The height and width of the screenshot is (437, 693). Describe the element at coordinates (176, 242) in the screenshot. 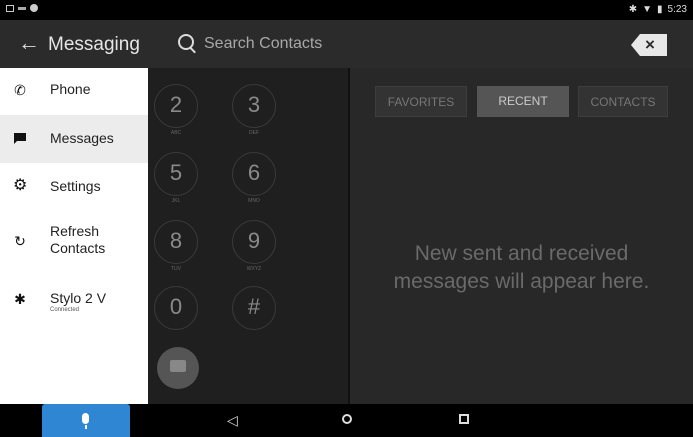

I see `dial-key-8: 8` at that location.